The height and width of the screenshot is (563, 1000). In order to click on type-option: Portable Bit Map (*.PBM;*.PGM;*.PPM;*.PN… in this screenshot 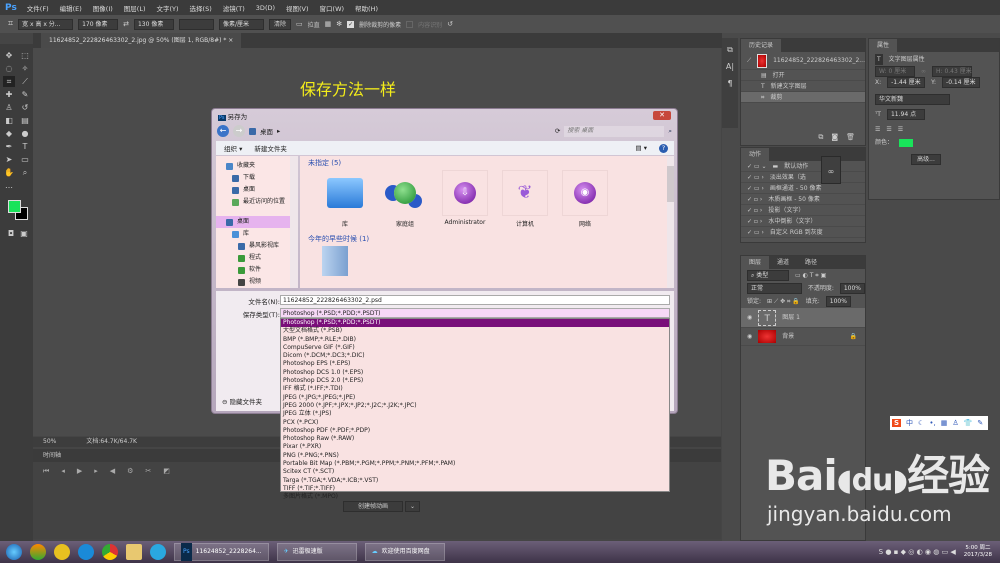, I will do `click(475, 464)`.